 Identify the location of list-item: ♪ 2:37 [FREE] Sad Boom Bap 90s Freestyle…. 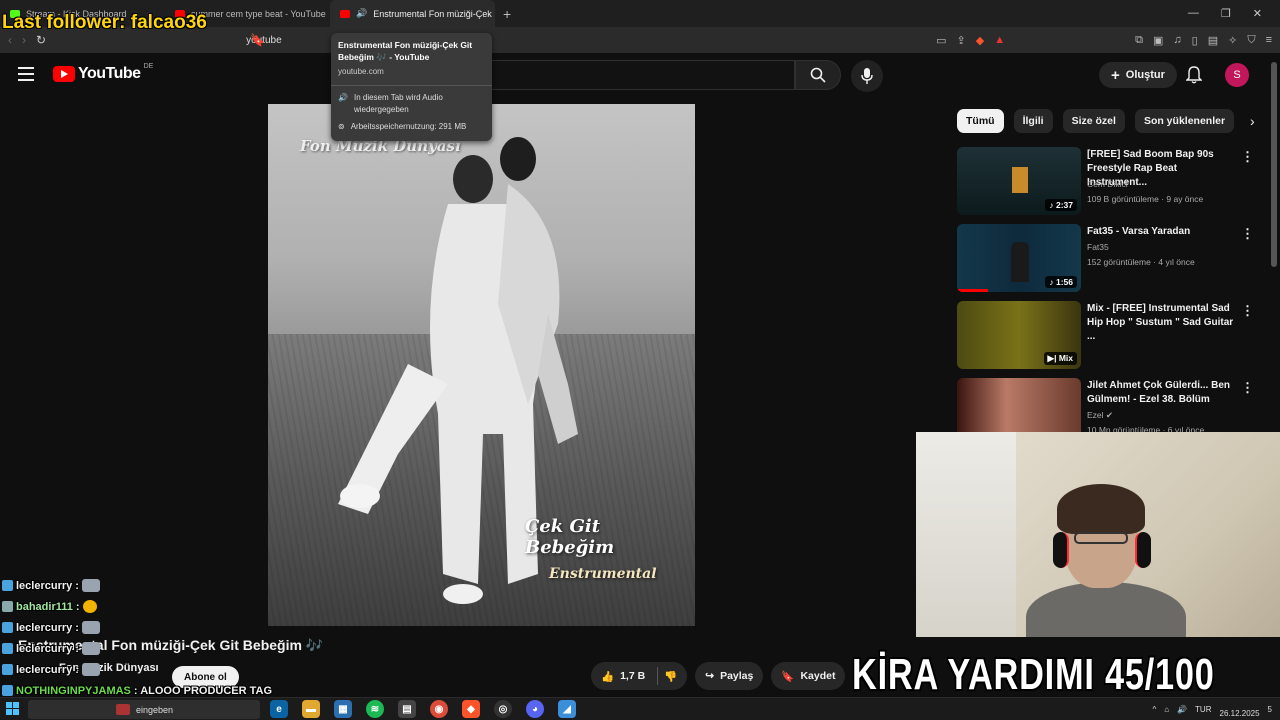
(1107, 185).